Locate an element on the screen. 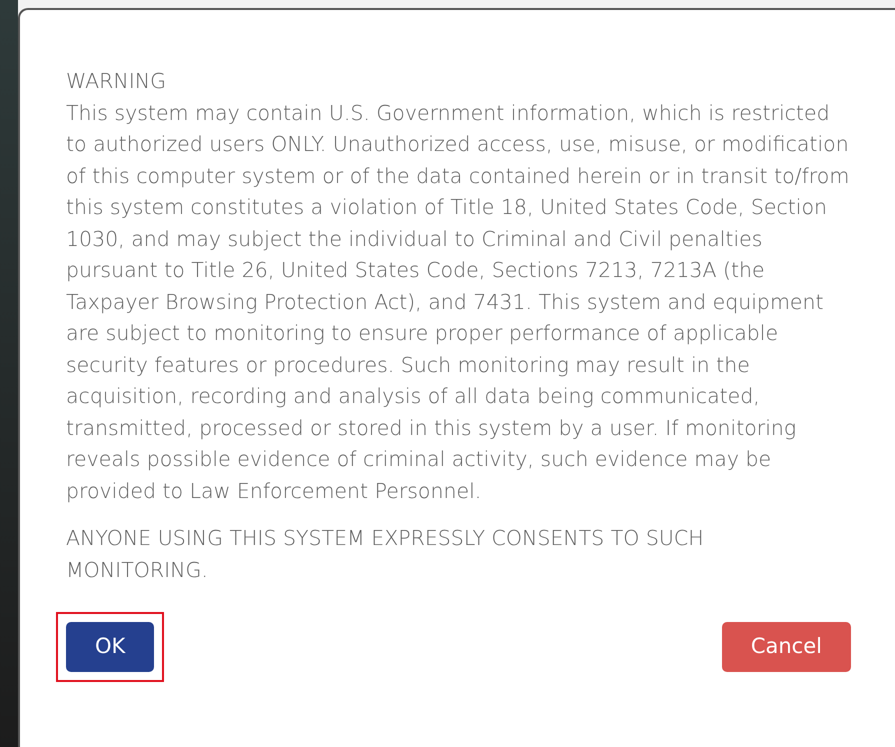 The image size is (895, 747). ok-button: OK is located at coordinates (110, 647).